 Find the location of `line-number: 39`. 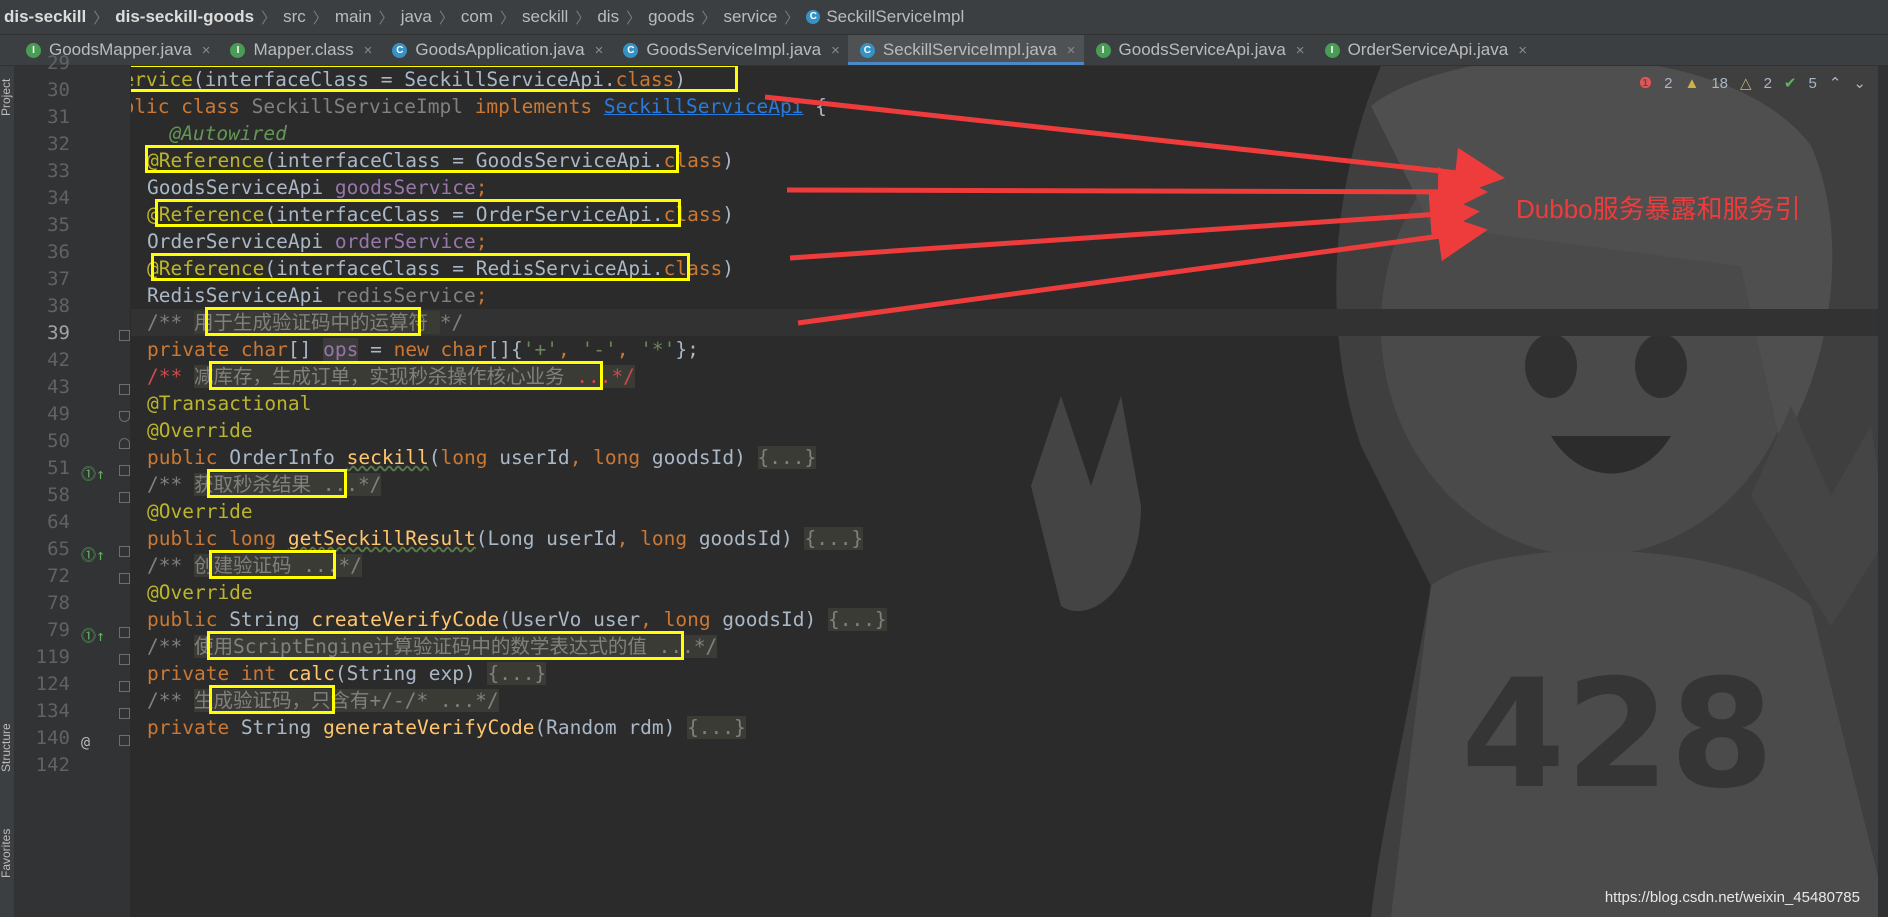

line-number: 39 is located at coordinates (58, 333).